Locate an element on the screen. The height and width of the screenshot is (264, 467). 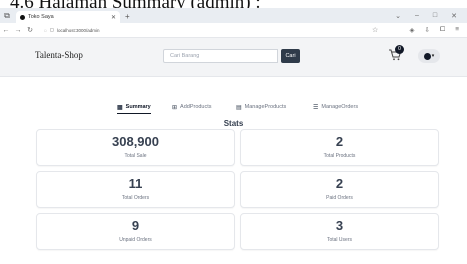
orders-icon: ☰ is located at coordinates (316, 107).